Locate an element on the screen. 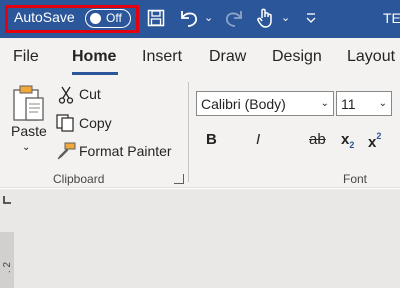  clipboard-dialog-launcher-icon is located at coordinates (179, 179).